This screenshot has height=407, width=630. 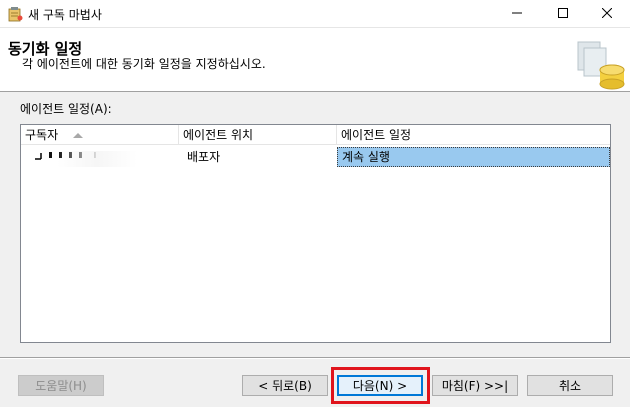 I want to click on minimize-button, so click(x=517, y=14).